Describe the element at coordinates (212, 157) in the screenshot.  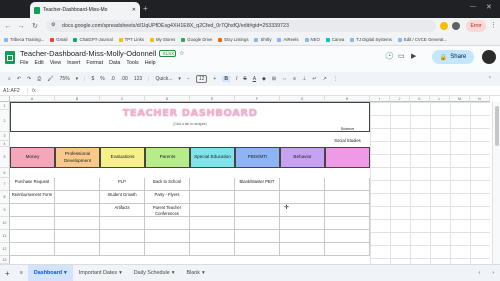
I see `category-special-education: Special Education` at that location.